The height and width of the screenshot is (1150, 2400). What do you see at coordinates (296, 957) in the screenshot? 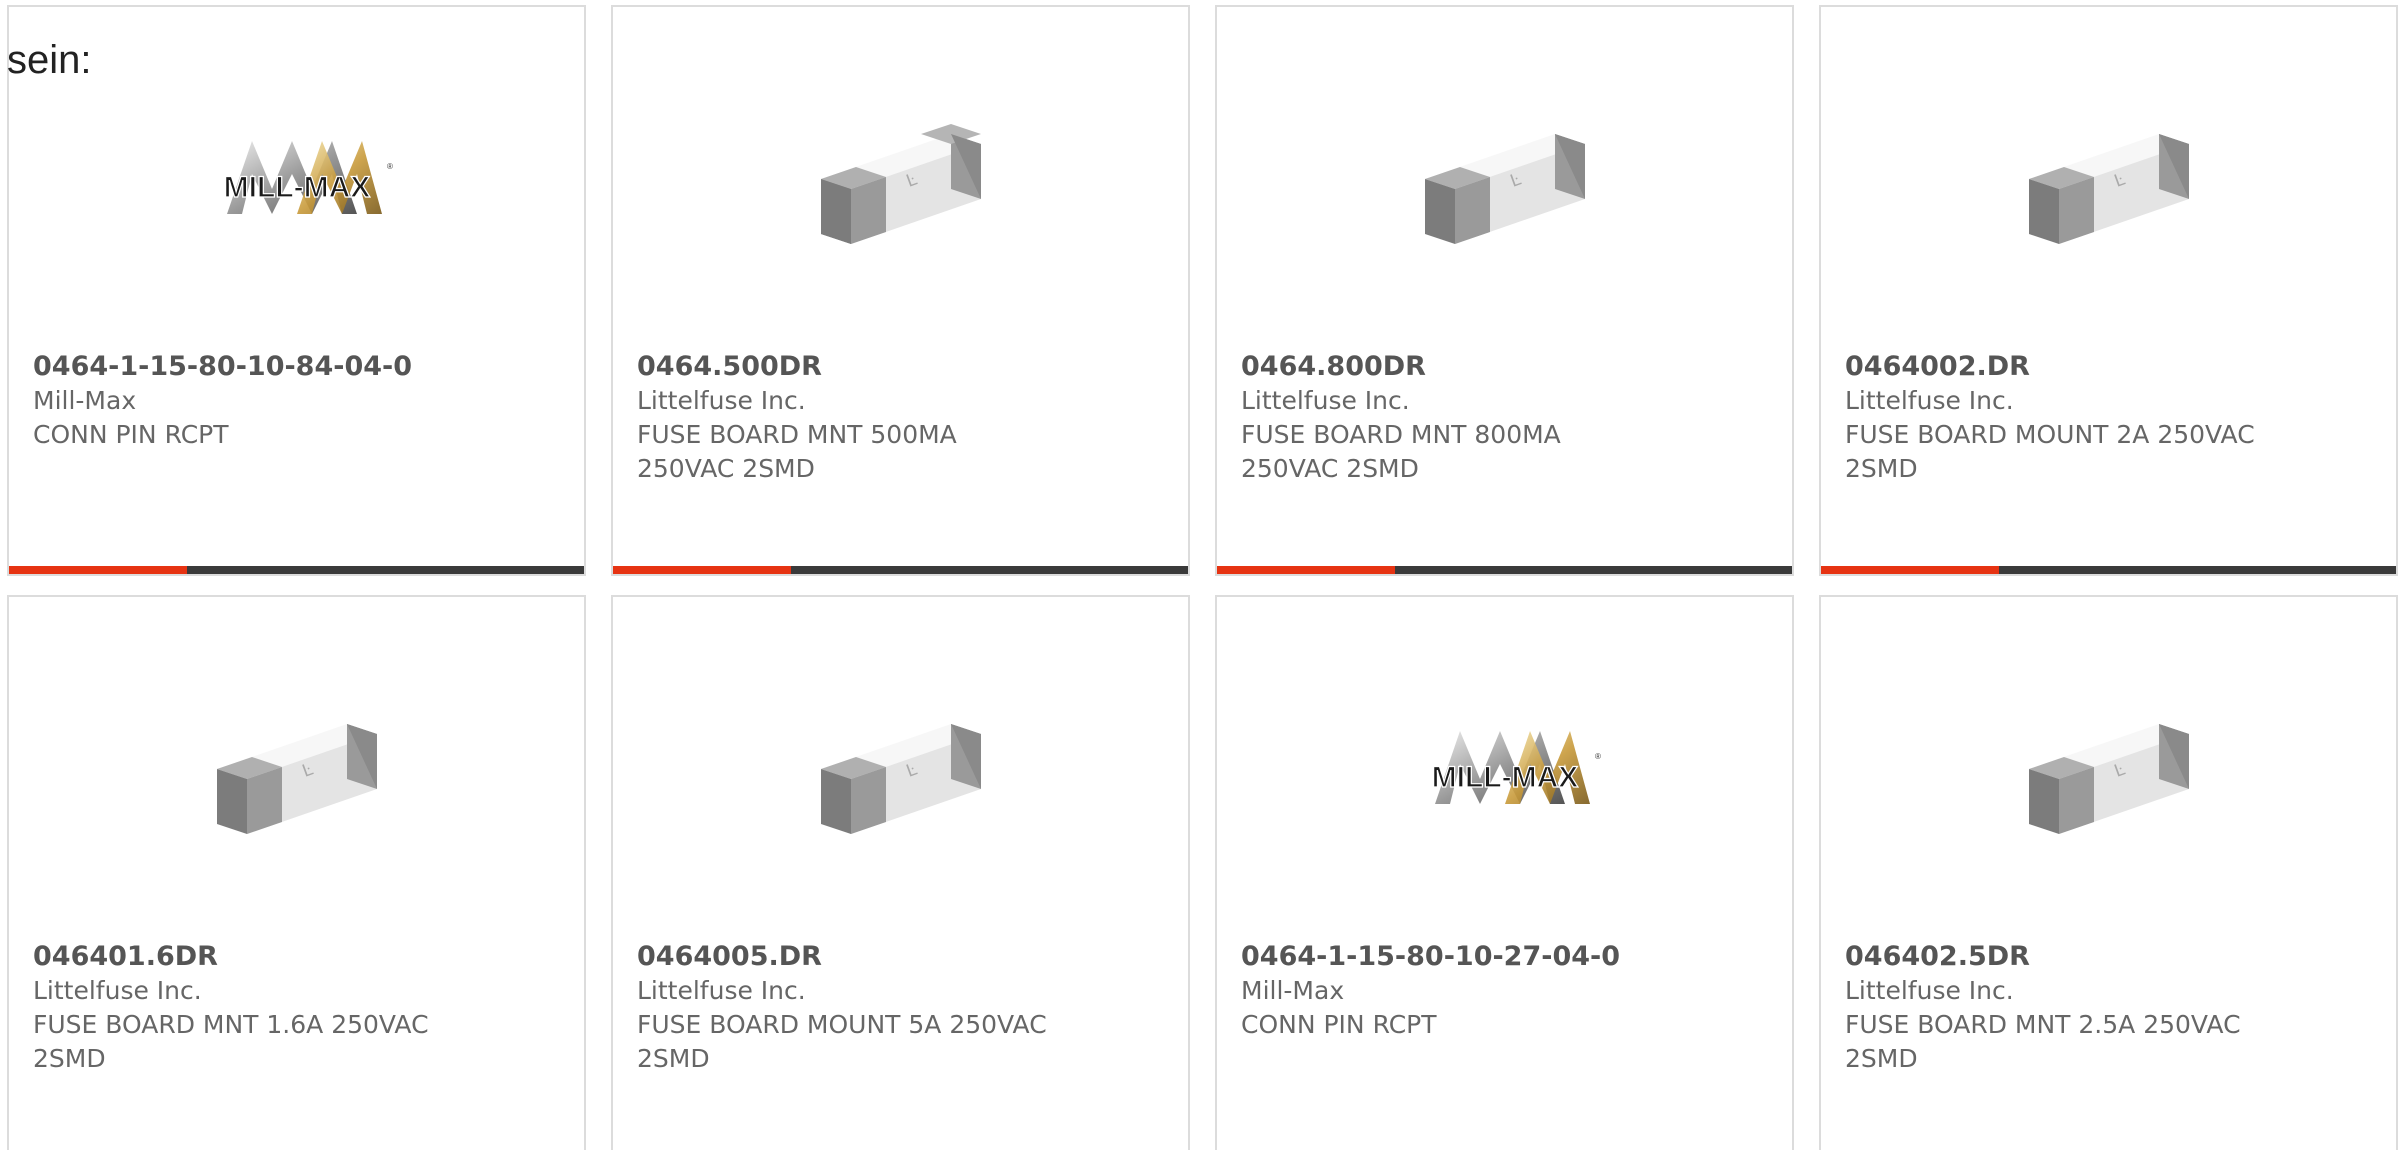
I see `part-number-link: 046401.6DR` at bounding box center [296, 957].